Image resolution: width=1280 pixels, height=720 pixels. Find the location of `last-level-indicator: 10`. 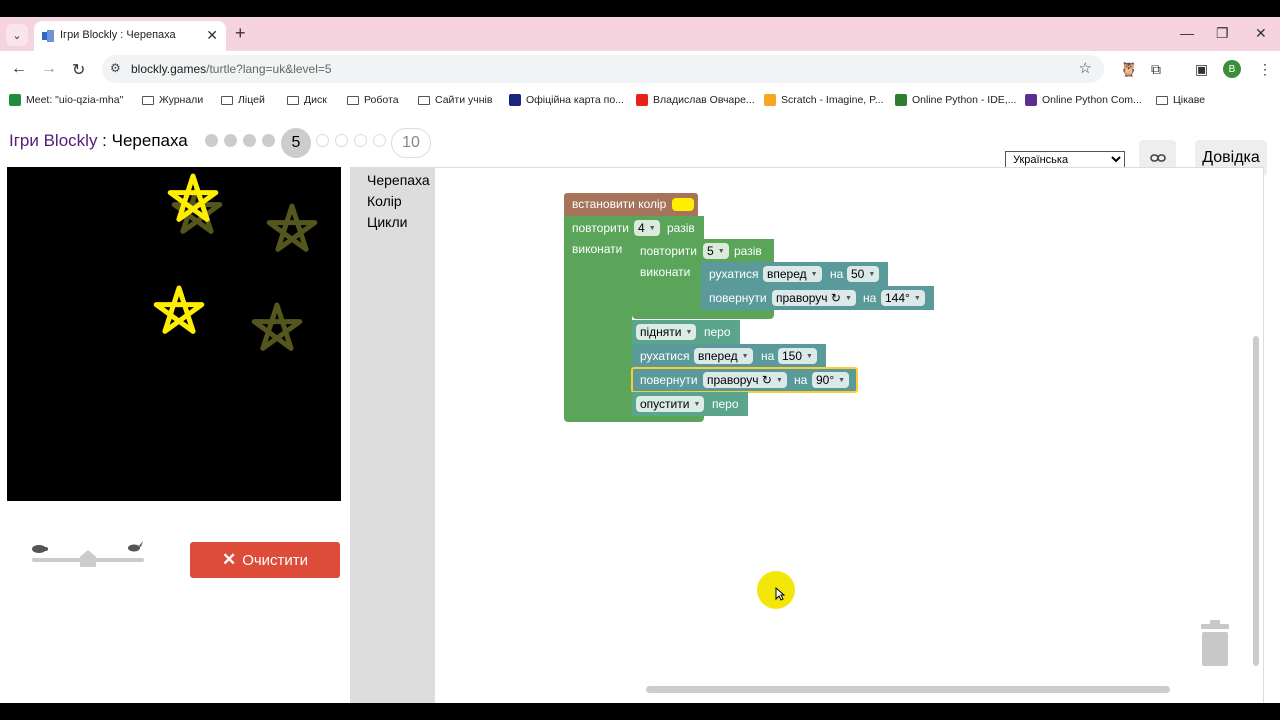

last-level-indicator: 10 is located at coordinates (411, 143).